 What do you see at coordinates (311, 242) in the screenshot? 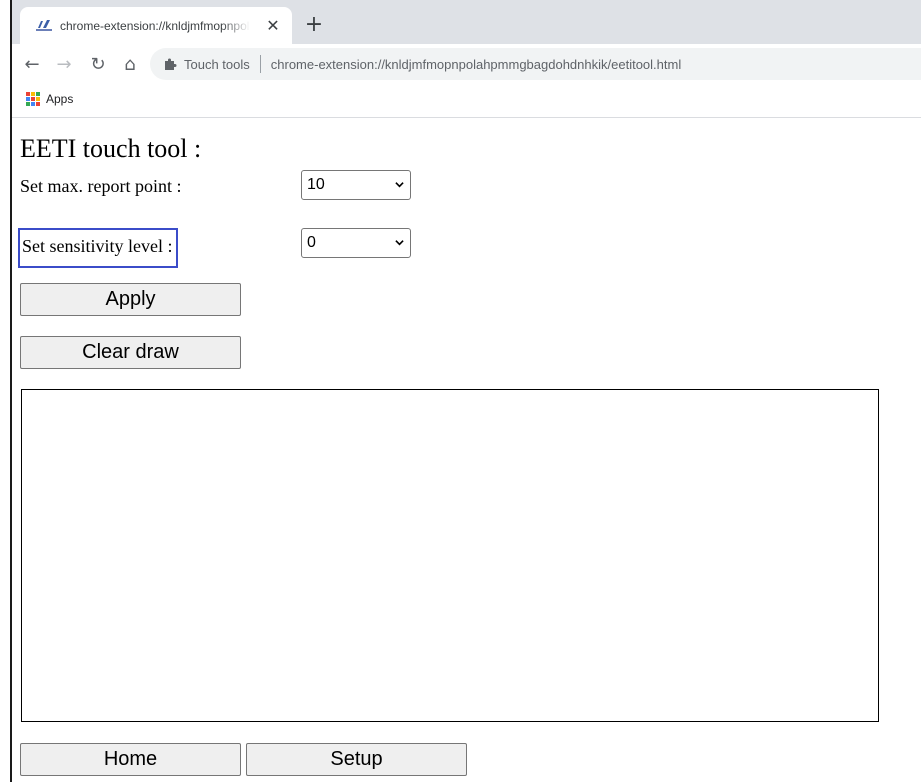
I see `sensitivity-value: 0` at bounding box center [311, 242].